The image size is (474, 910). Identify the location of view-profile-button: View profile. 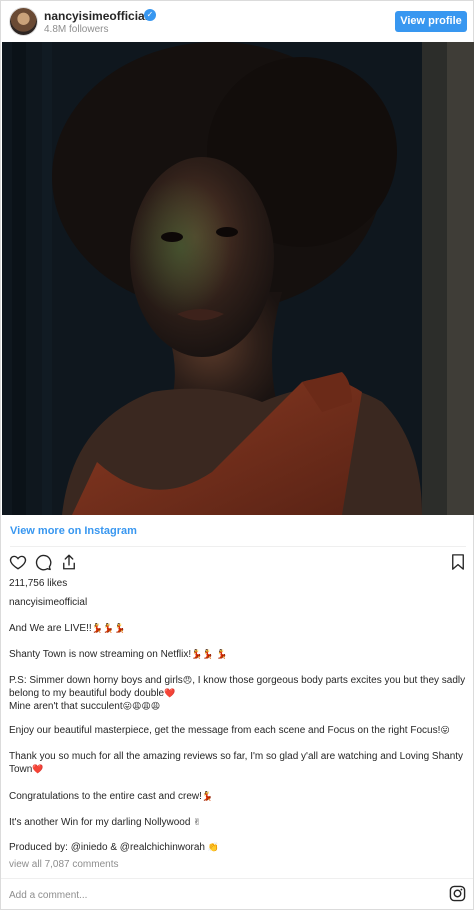
(431, 21).